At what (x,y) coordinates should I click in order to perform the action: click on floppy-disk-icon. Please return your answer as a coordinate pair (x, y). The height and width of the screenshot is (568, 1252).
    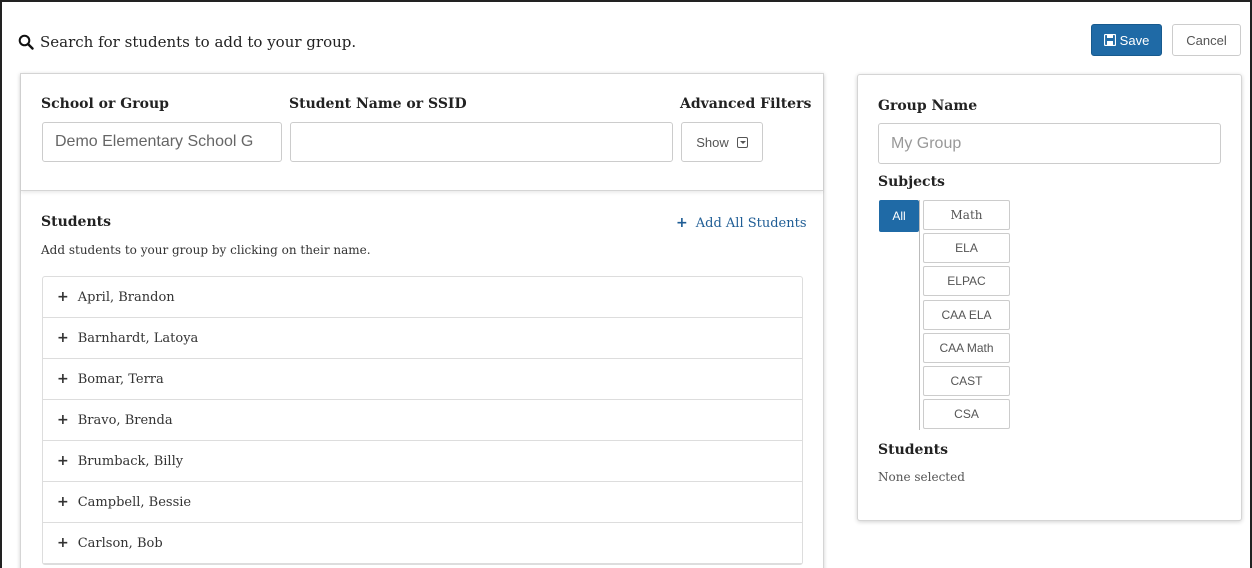
    Looking at the image, I should click on (1109, 40).